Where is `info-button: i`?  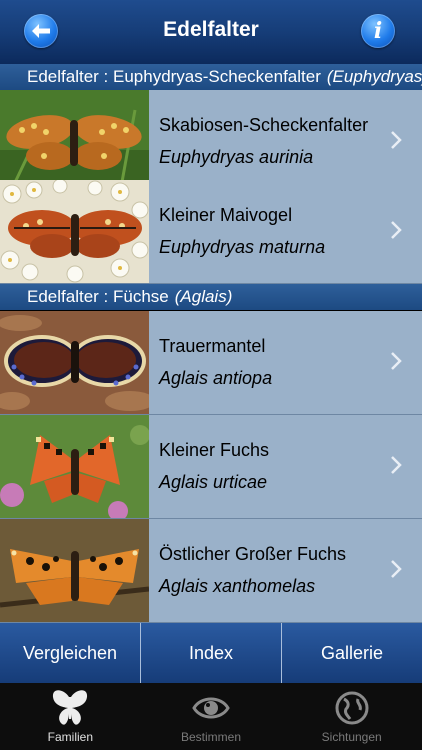
info-button: i is located at coordinates (378, 31).